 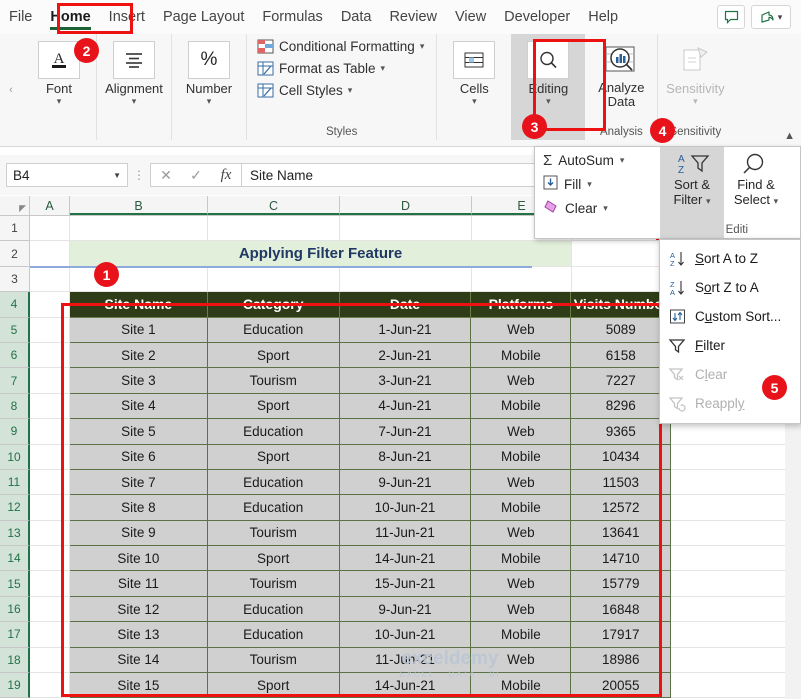 I want to click on table-cell: Site 13, so click(x=138, y=635).